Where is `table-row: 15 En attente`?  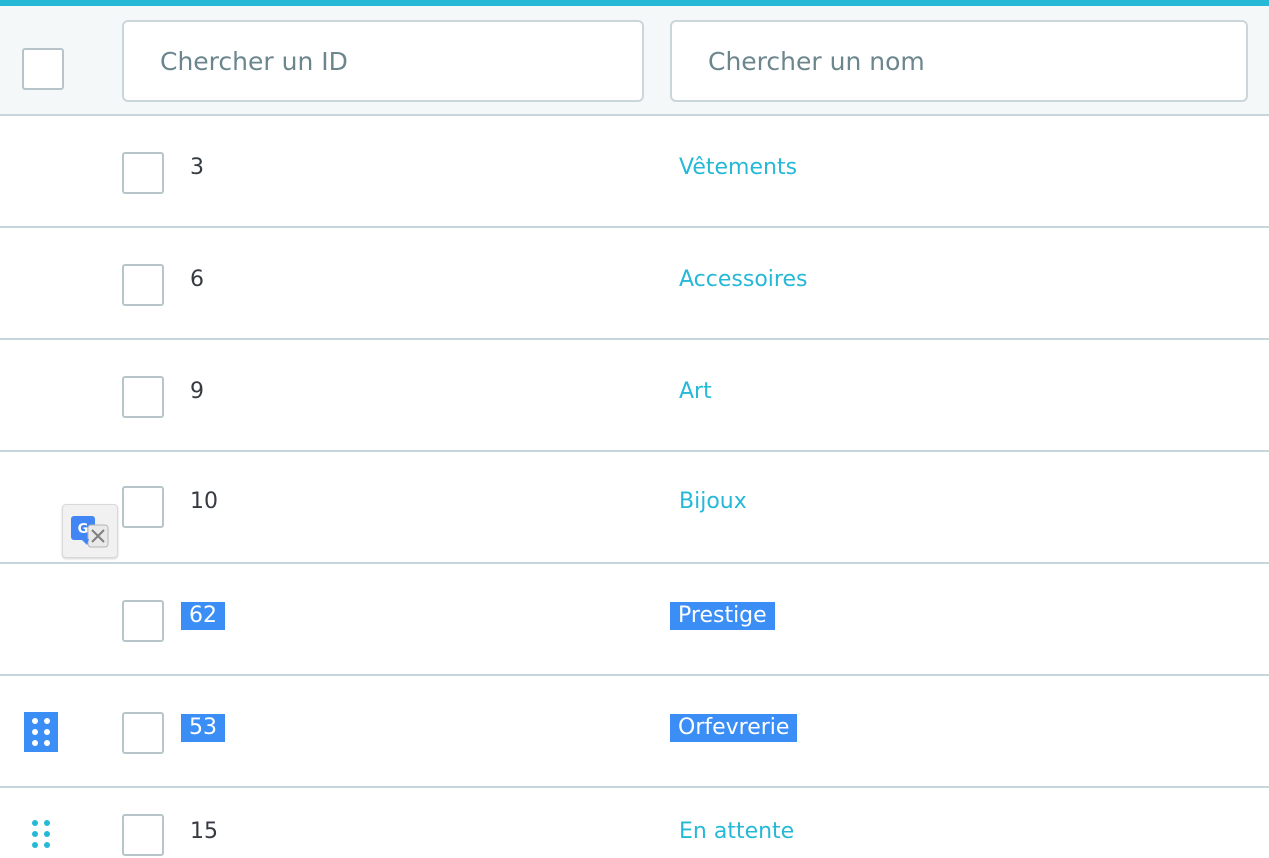 table-row: 15 En attente is located at coordinates (634, 823).